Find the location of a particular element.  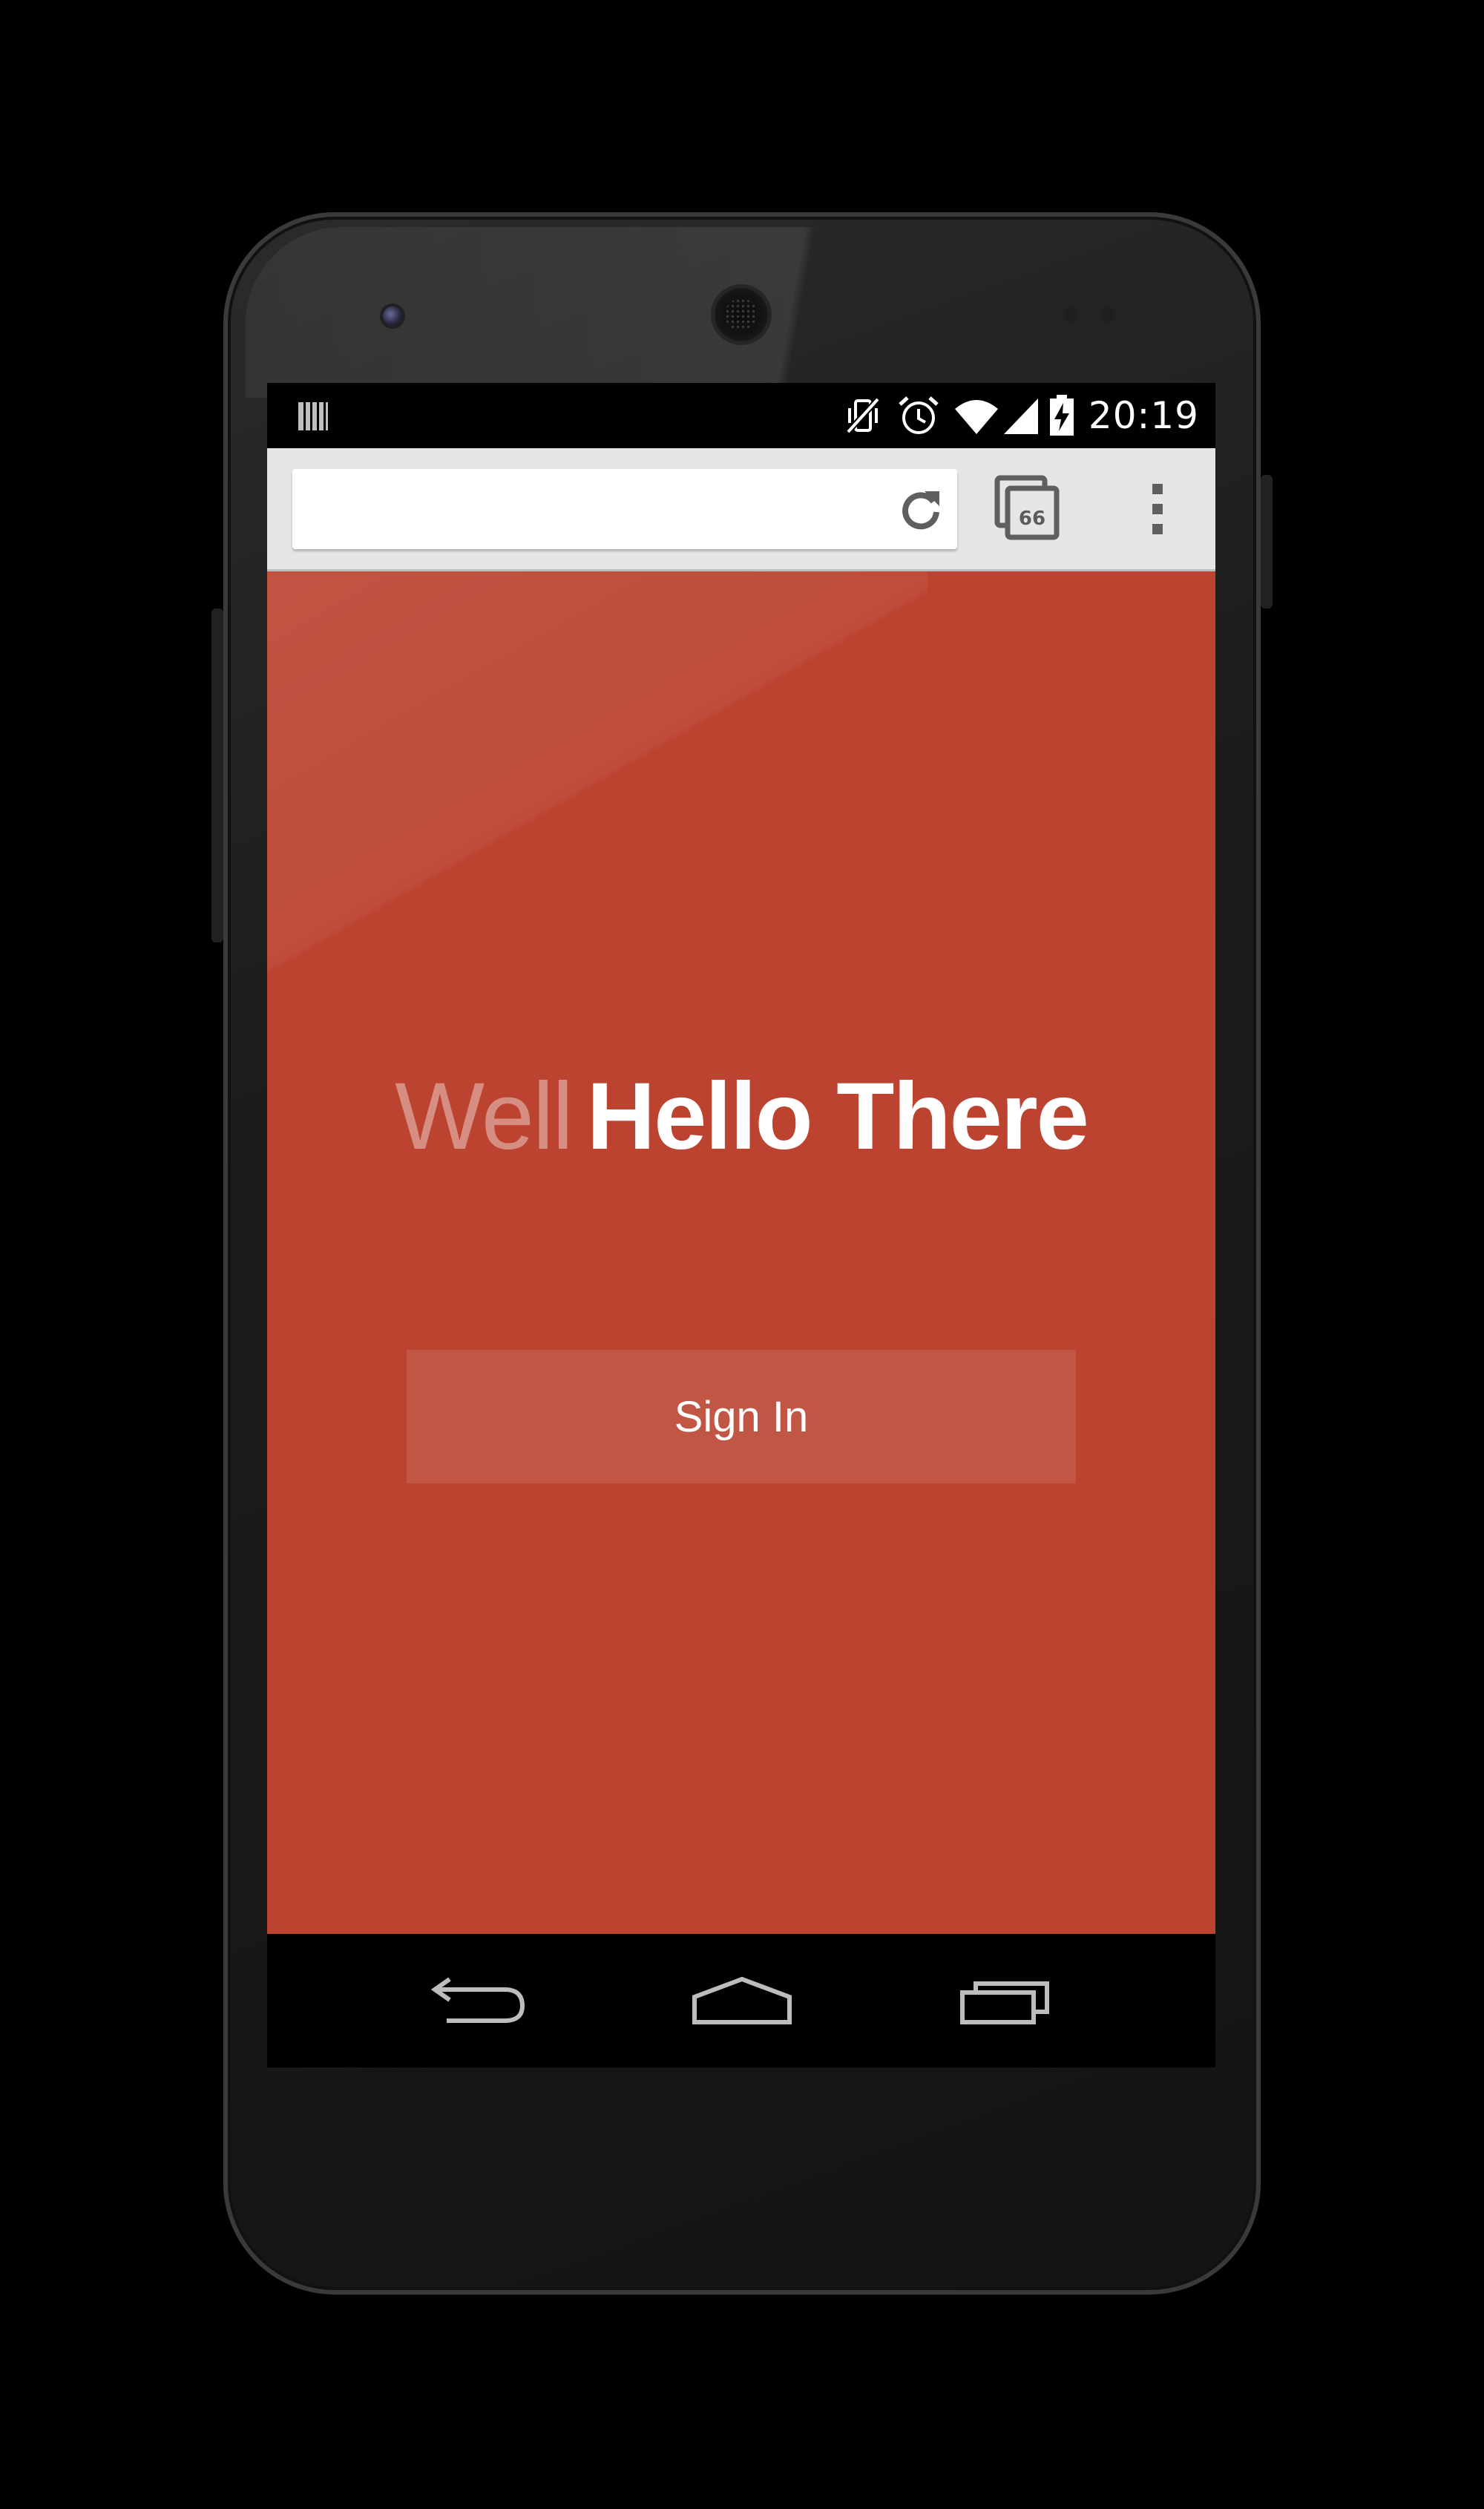

home-button is located at coordinates (742, 2000).